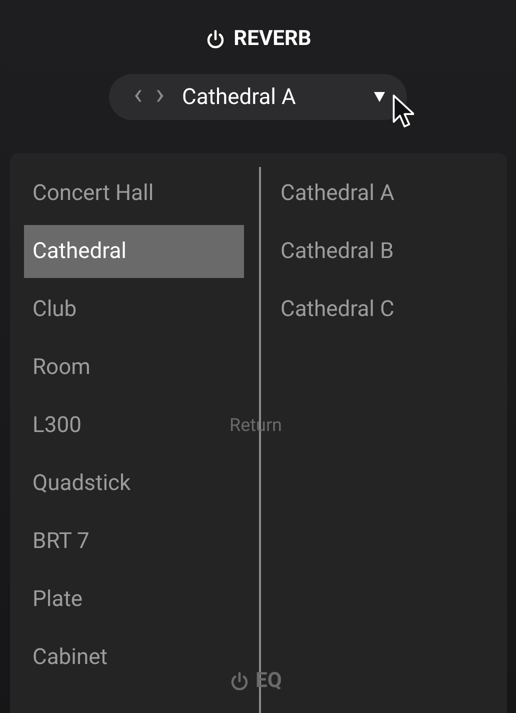  I want to click on mouse-cursor-icon, so click(403, 111).